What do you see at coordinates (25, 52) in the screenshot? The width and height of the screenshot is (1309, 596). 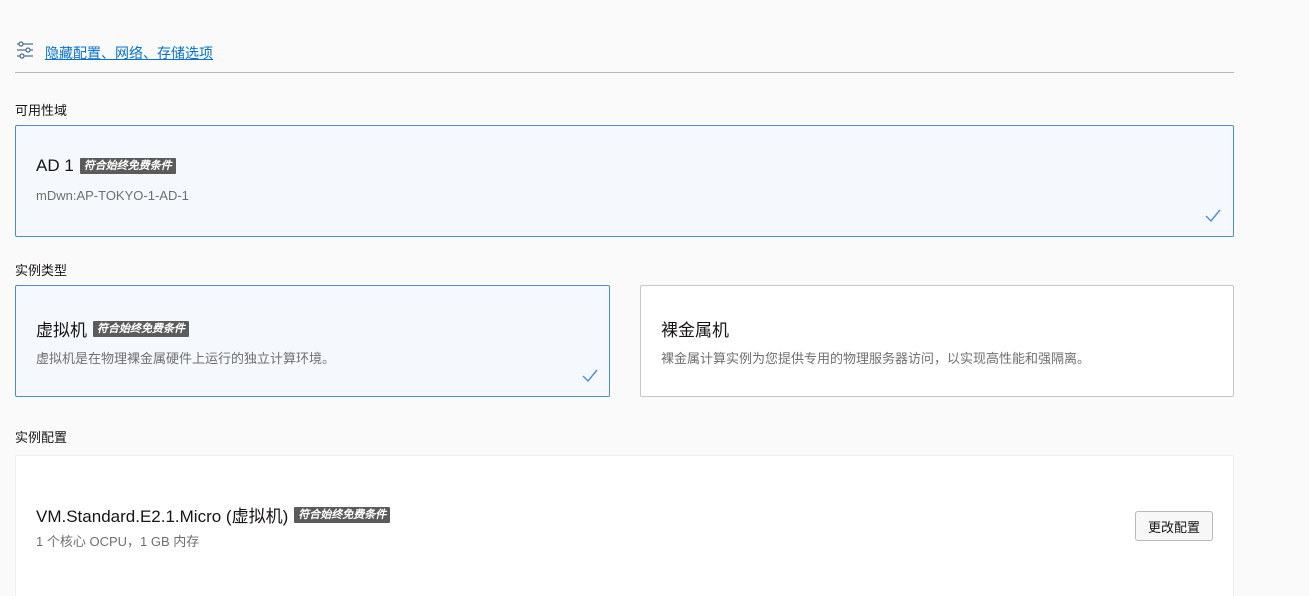 I see `sliders-icon` at bounding box center [25, 52].